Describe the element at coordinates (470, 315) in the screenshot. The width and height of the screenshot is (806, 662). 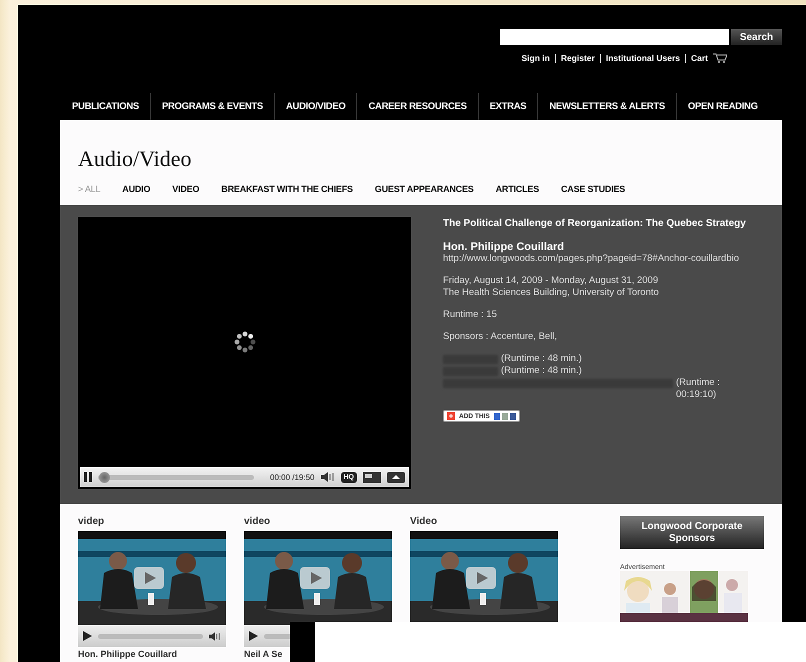
I see `runtime-text: Runtime : 15` at that location.